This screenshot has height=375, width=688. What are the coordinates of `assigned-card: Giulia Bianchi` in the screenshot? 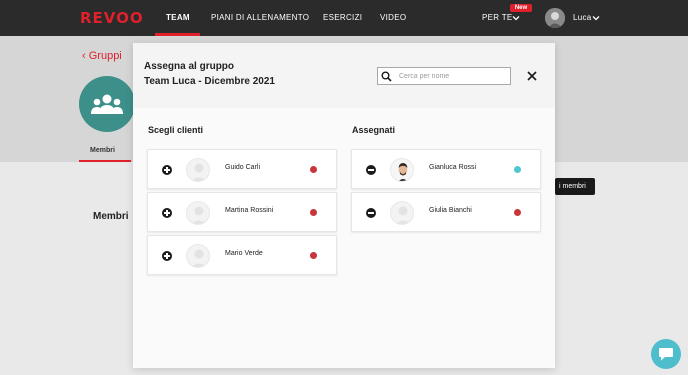 It's located at (446, 212).